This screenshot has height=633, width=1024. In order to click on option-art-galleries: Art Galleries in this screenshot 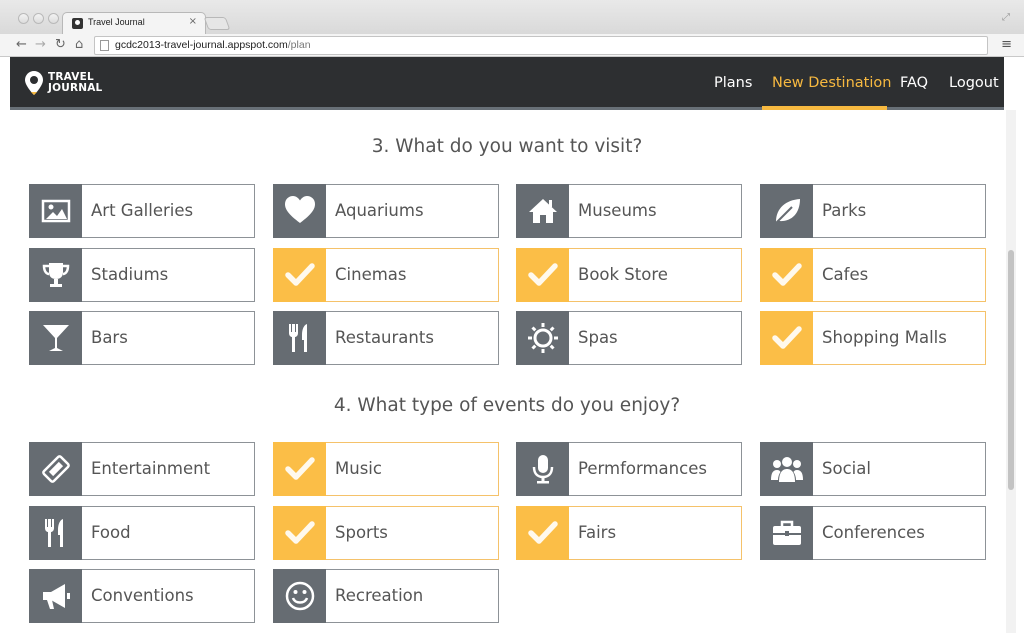, I will do `click(142, 211)`.